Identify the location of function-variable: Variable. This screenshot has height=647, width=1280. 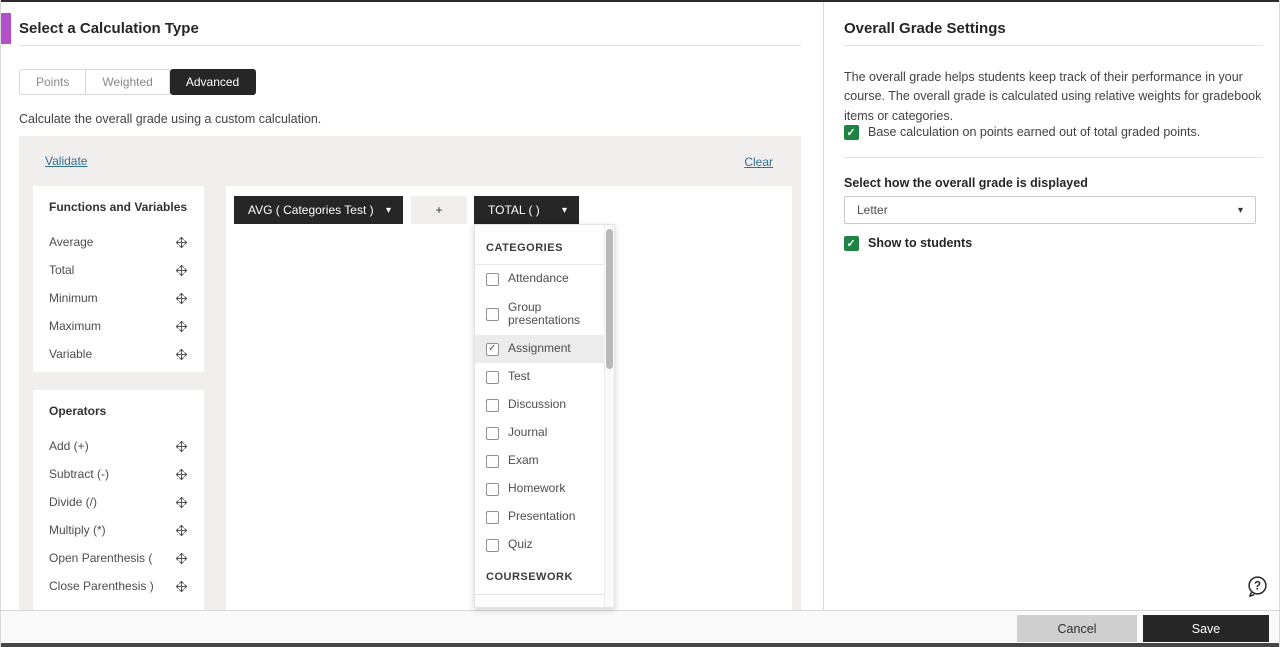
(118, 354).